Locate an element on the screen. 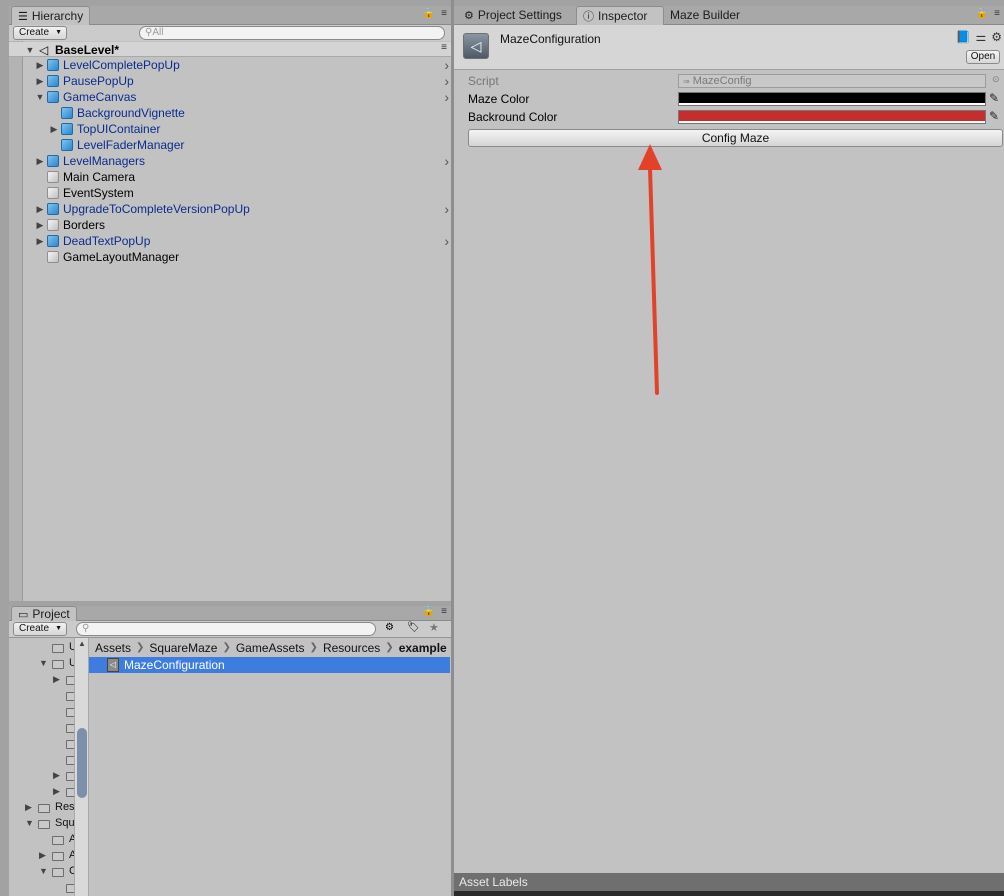  hierarchy-row: BackgroundVignette is located at coordinates (230, 113).